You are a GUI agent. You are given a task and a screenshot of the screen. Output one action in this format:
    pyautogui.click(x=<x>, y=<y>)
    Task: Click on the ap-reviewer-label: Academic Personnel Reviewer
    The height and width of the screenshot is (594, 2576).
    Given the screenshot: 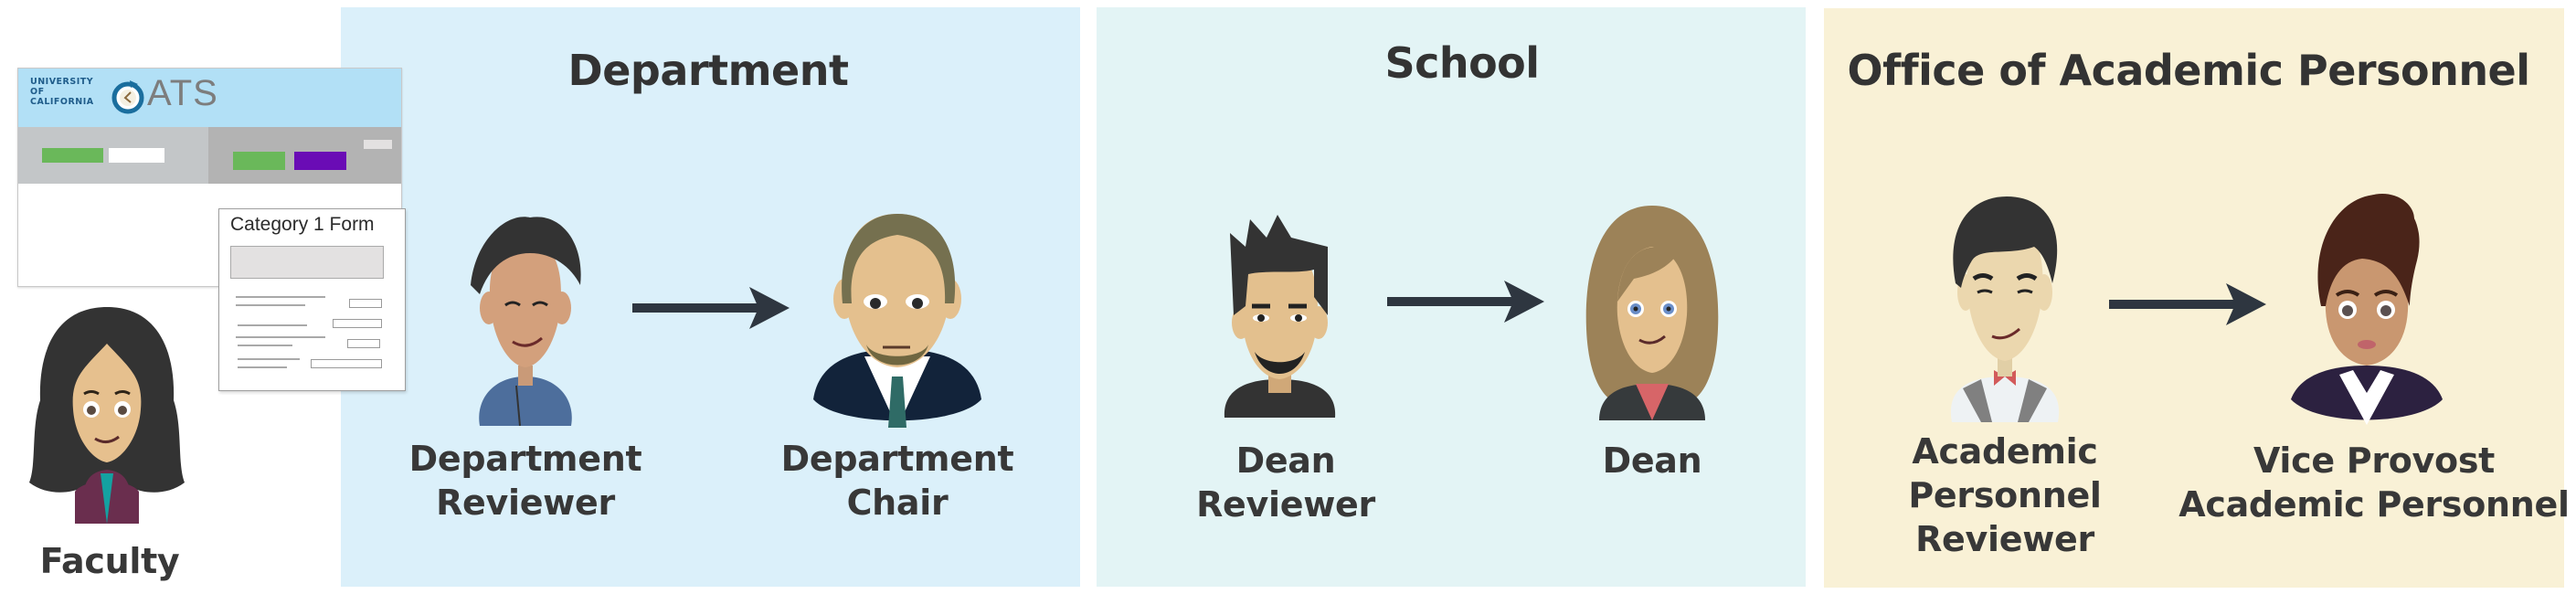 What is the action you would take?
    pyautogui.click(x=2005, y=495)
    